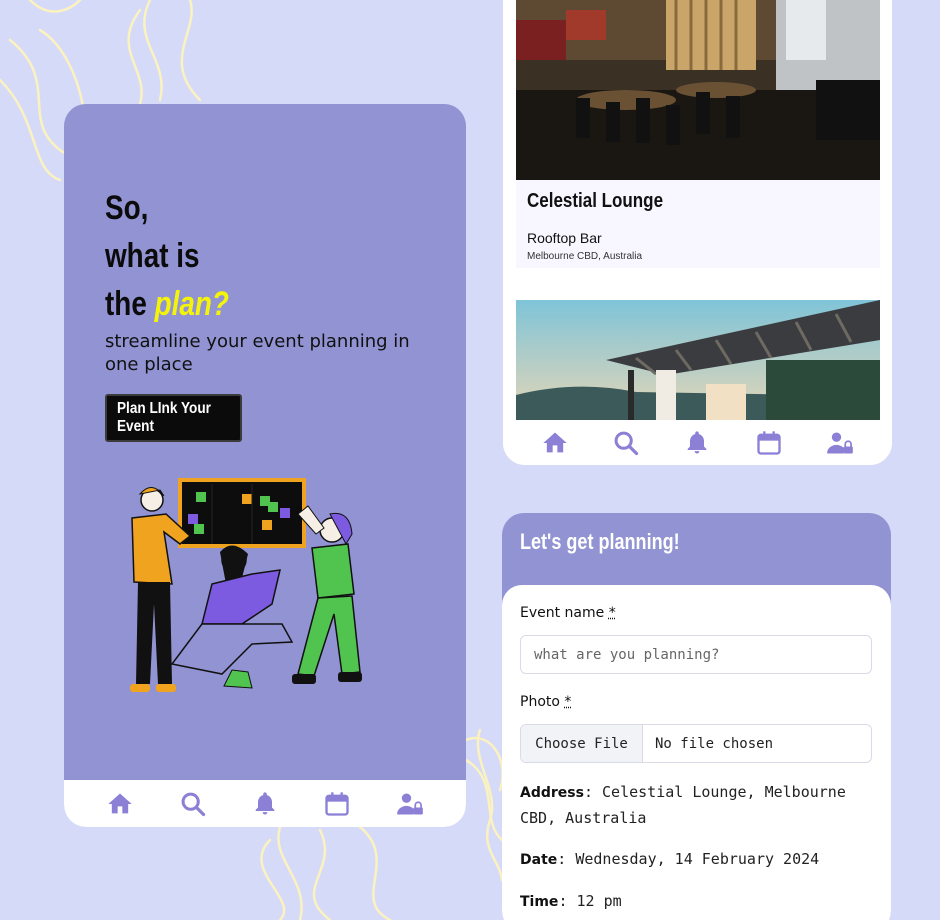 Image resolution: width=940 pixels, height=920 pixels. I want to click on file-status: No file chosen, so click(714, 743).